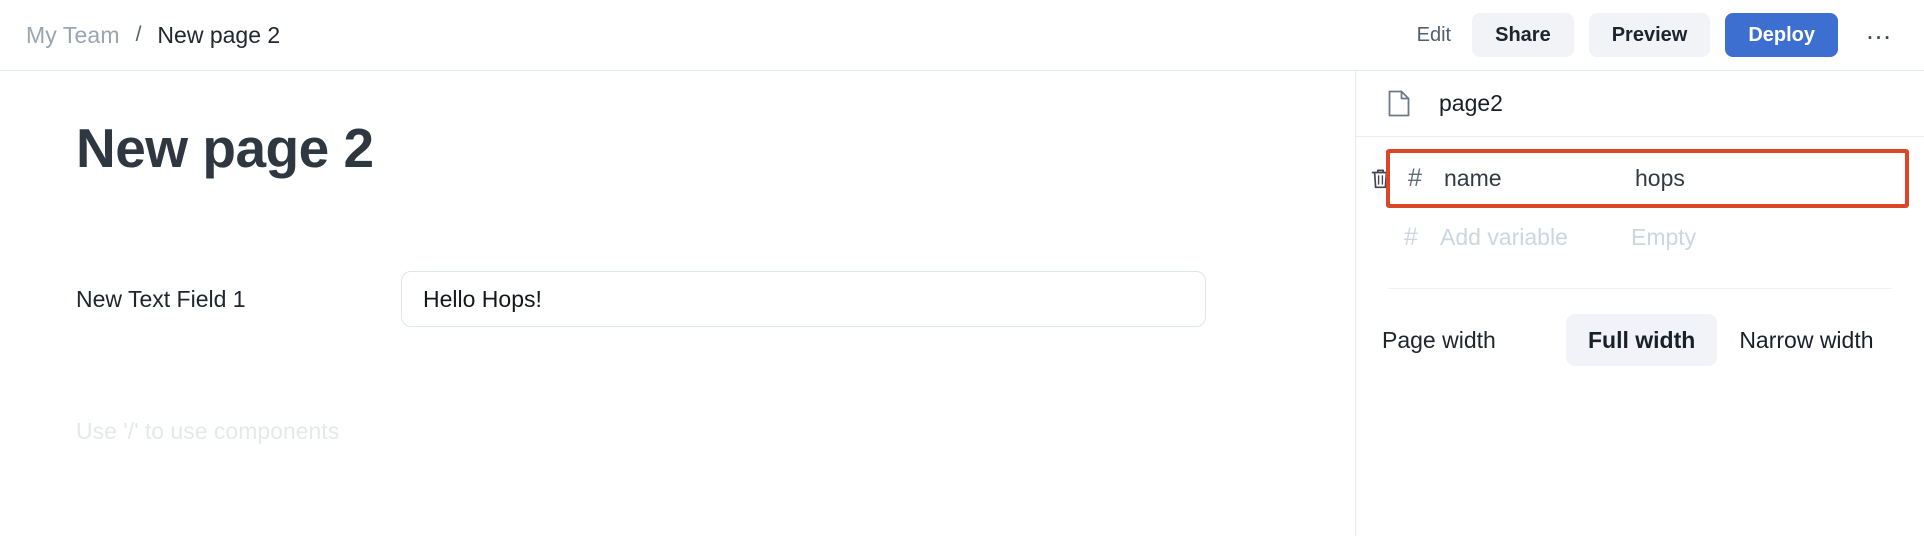  I want to click on sidebar-page-name: page2, so click(1471, 103).